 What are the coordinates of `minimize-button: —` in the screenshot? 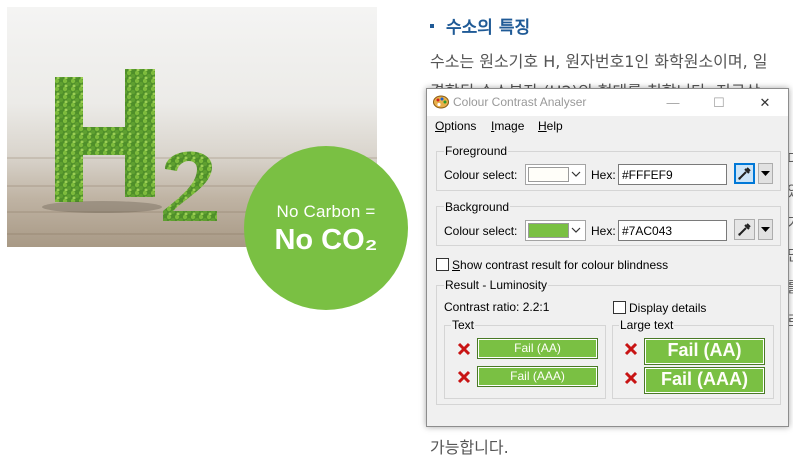 It's located at (673, 102).